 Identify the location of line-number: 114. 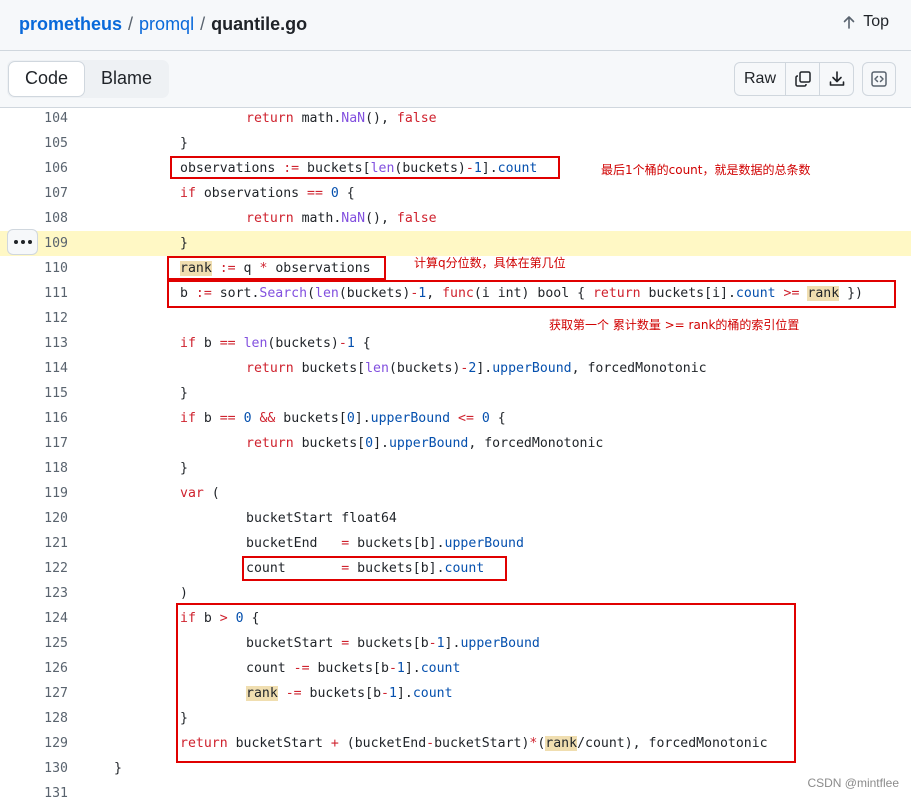
(44, 368).